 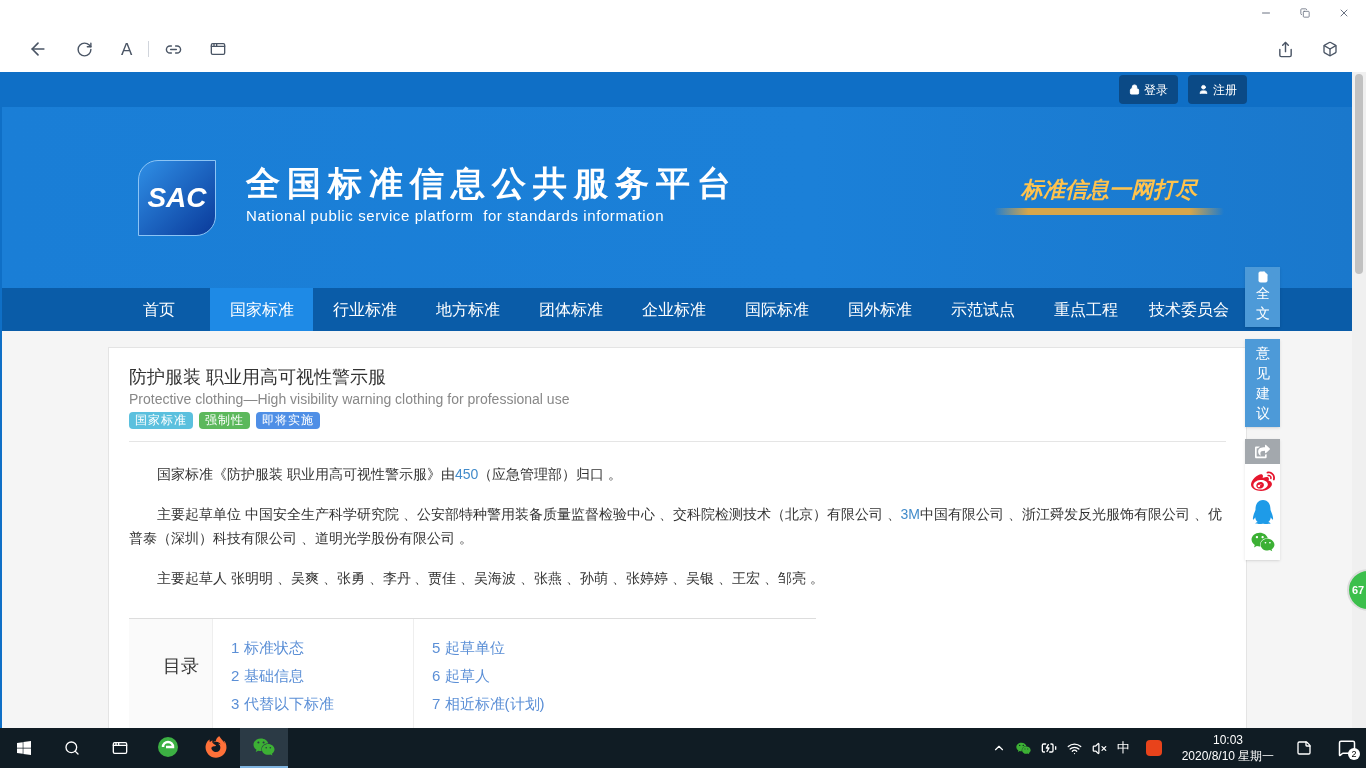 What do you see at coordinates (1262, 482) in the screenshot?
I see `weibo-icon` at bounding box center [1262, 482].